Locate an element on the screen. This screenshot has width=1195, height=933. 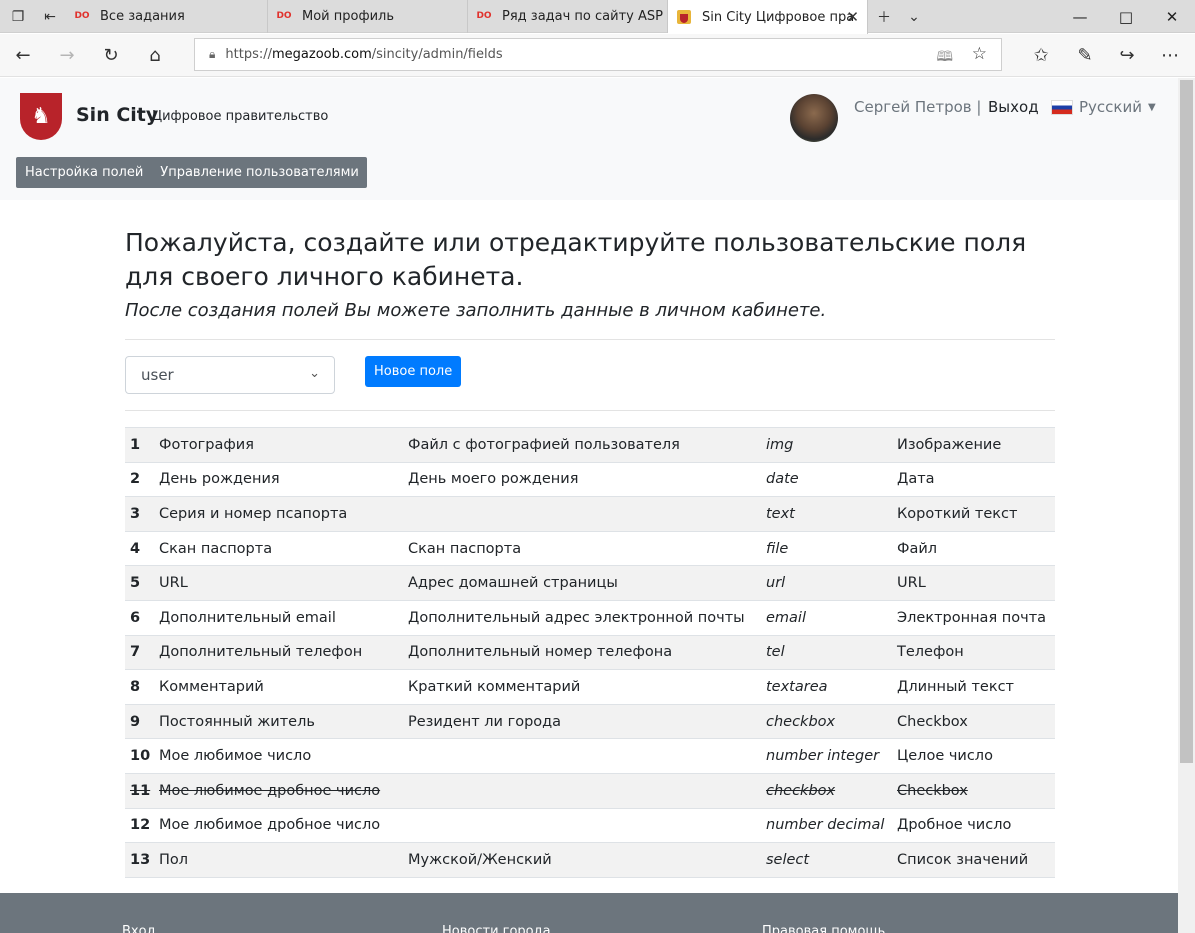
field-description: Дополнительный номер телефона is located at coordinates (540, 652).